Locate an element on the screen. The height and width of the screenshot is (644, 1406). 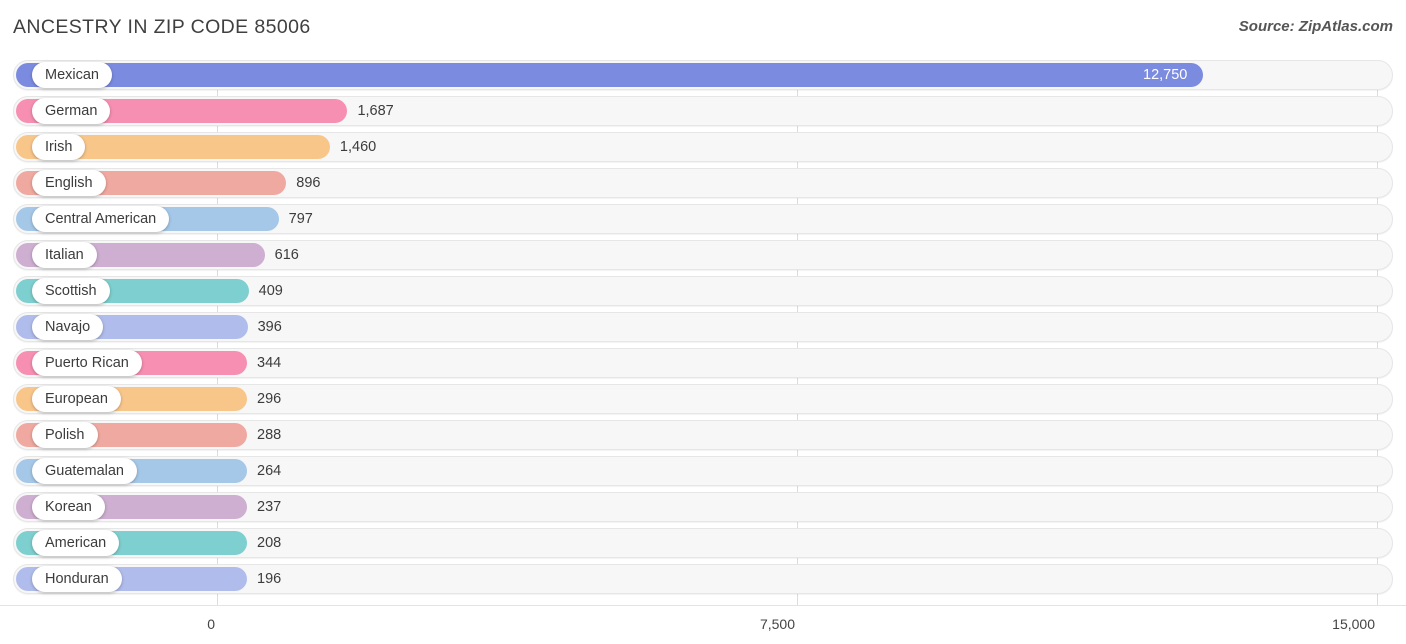
bar-value-label: 396 is located at coordinates (269, 327).